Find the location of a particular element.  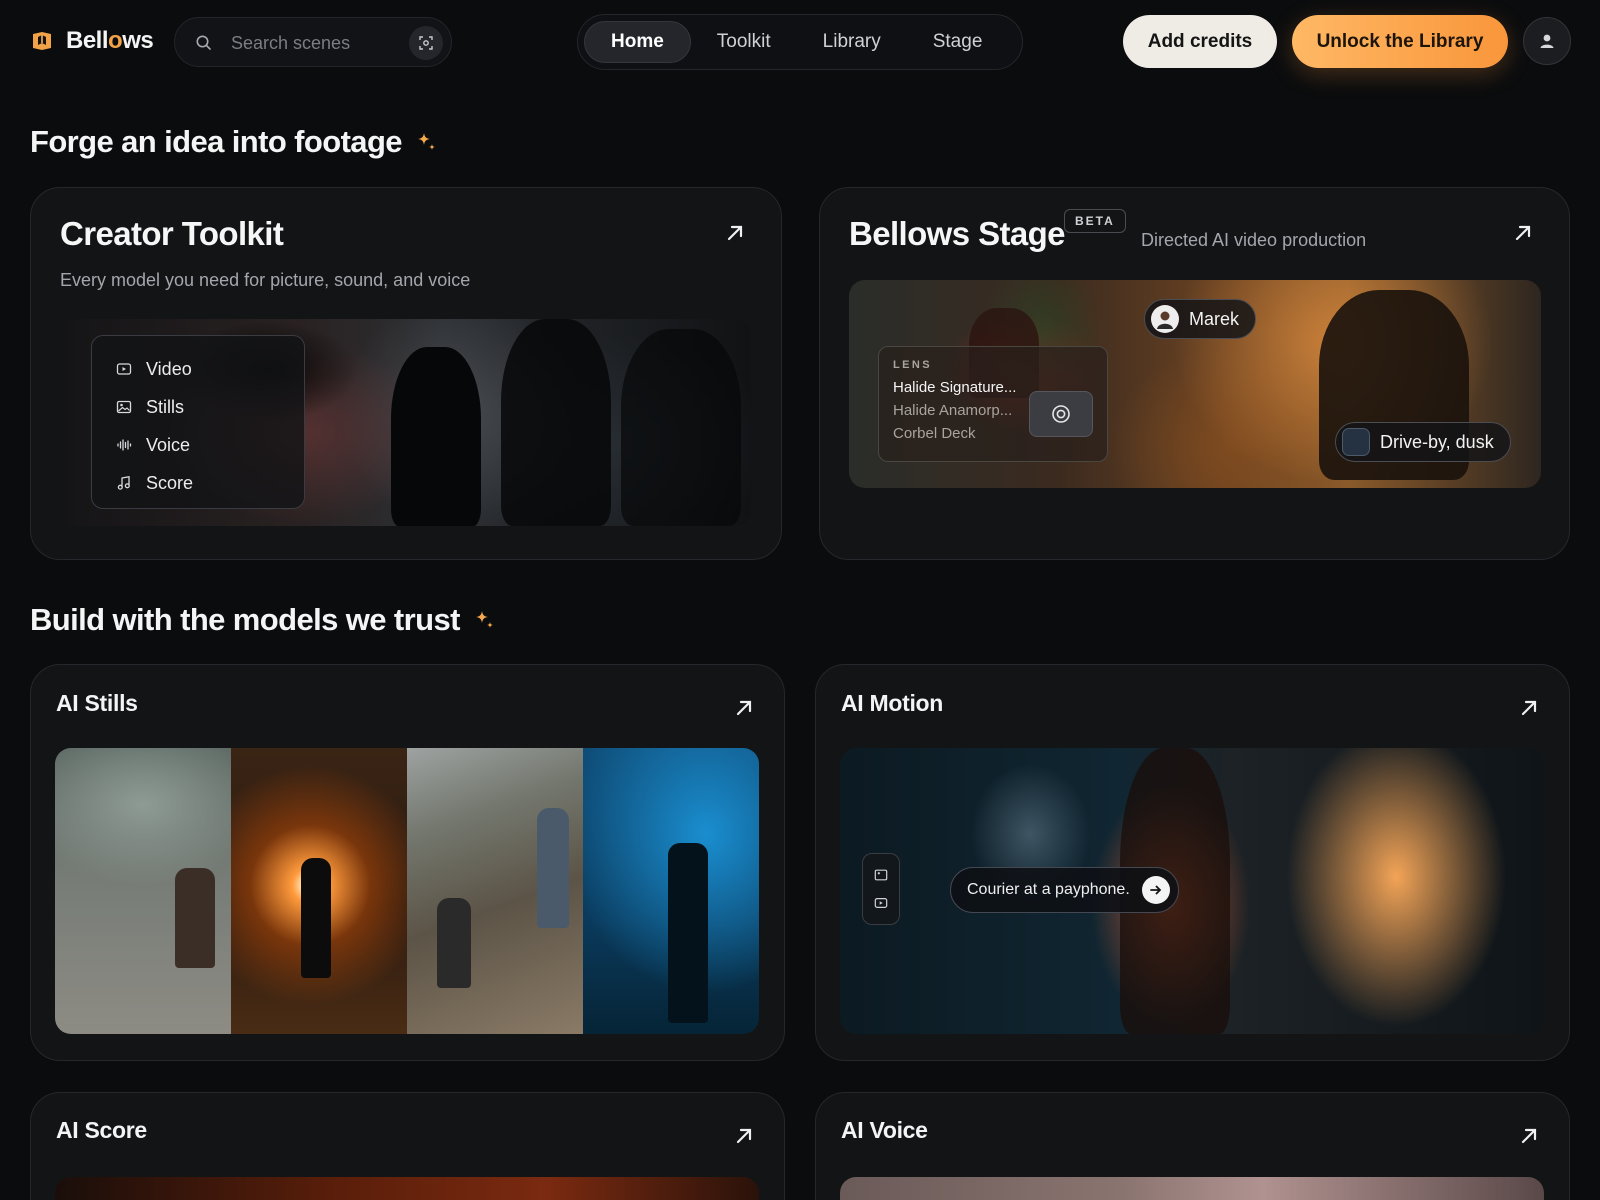

user-icon is located at coordinates (1547, 41).